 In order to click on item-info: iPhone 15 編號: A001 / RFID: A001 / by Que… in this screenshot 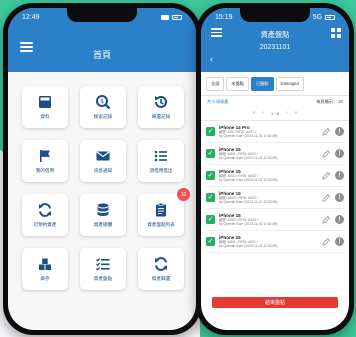, I will do `click(270, 242)`.